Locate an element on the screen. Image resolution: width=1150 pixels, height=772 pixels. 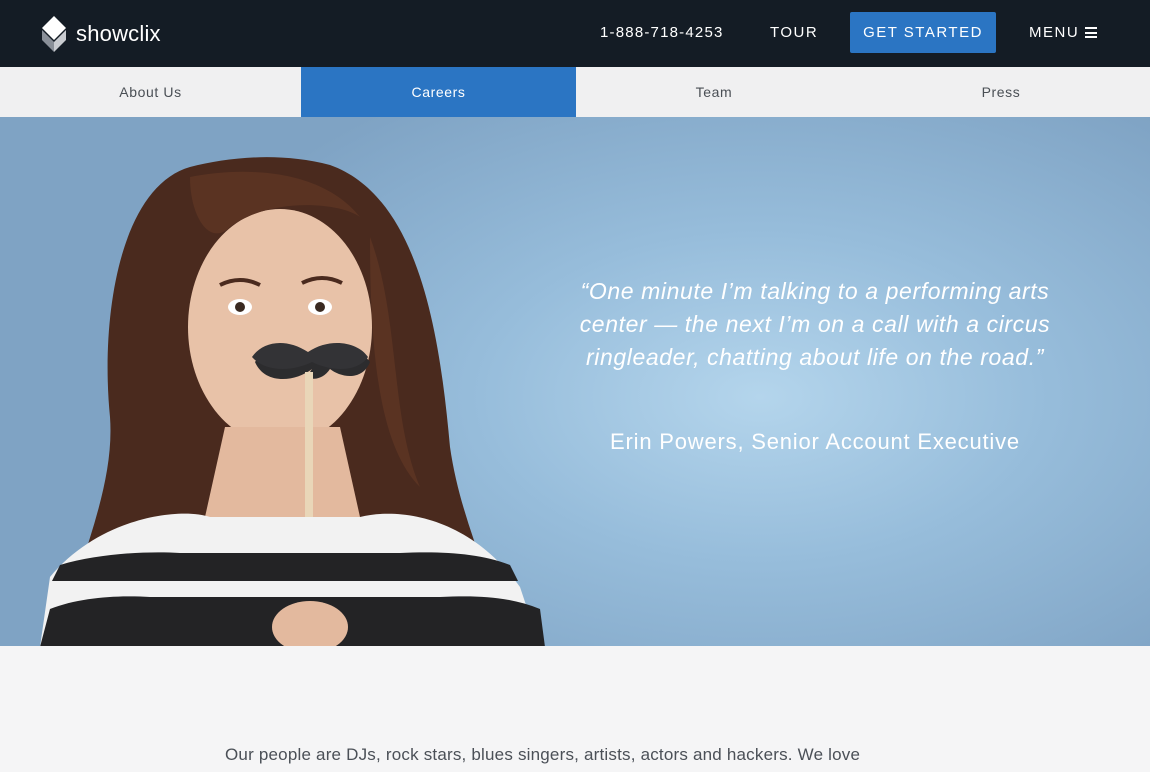
tab-team: Team is located at coordinates (714, 92).